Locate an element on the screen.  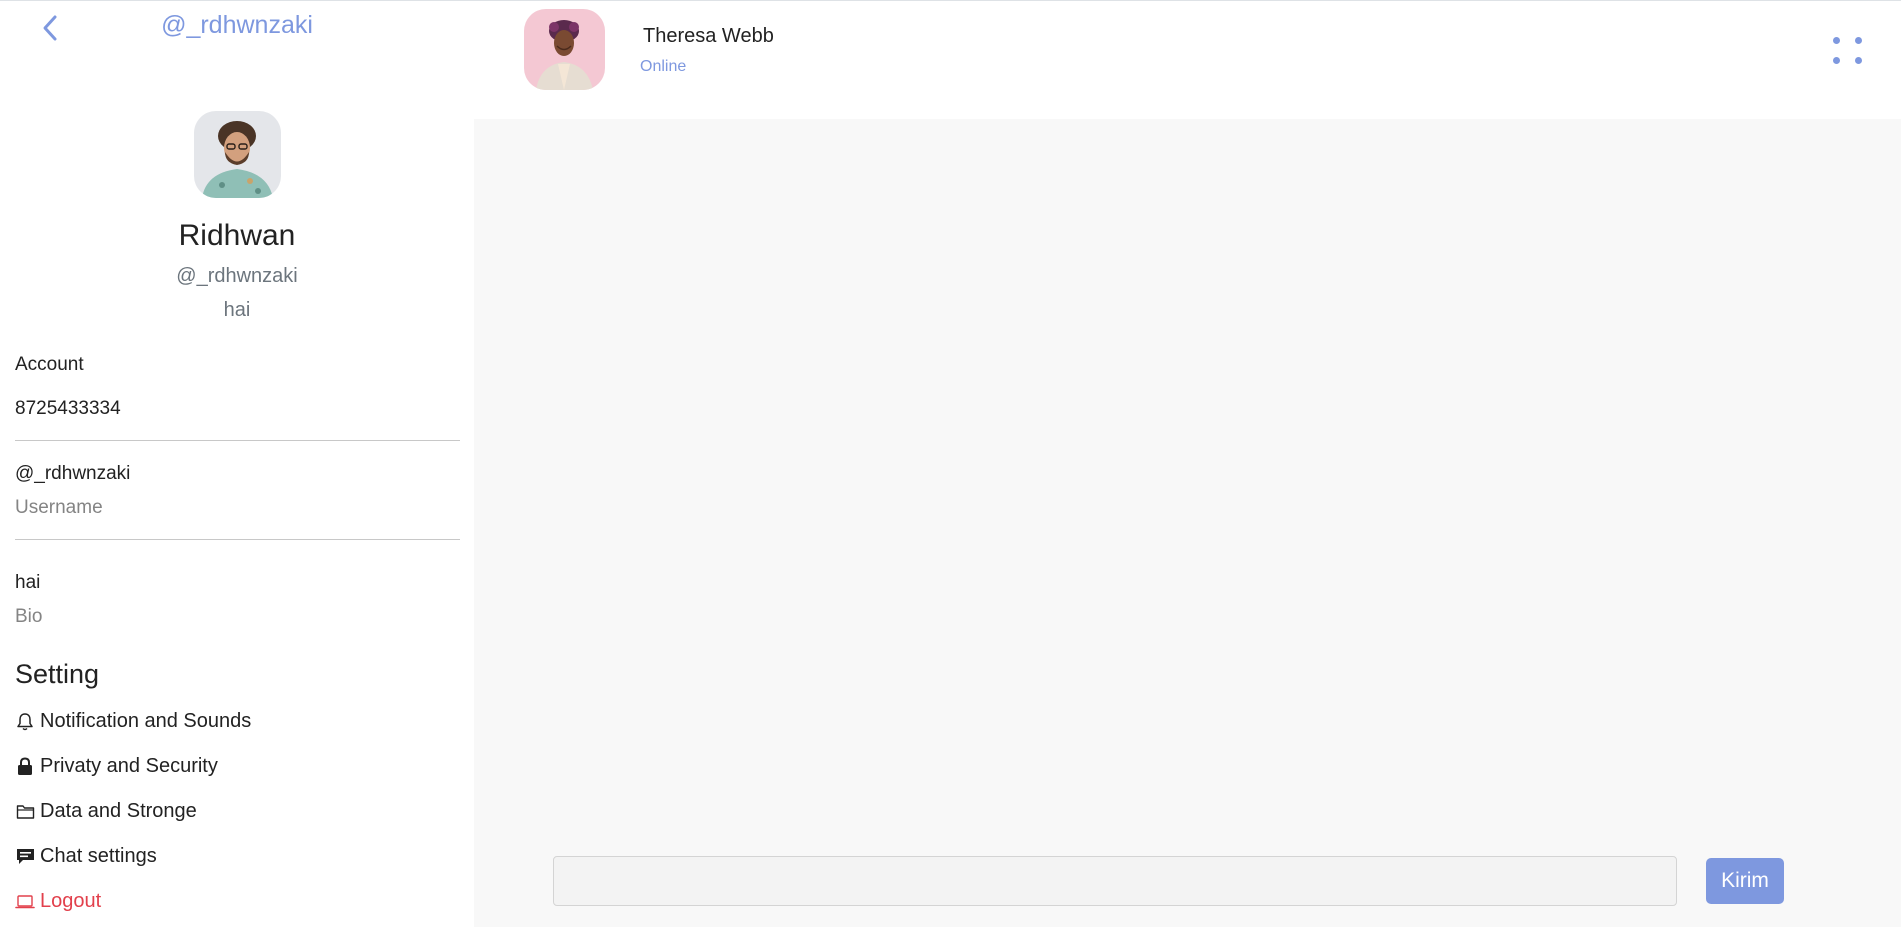
chat-header: Theresa Webb Online is located at coordinates (1187, 60).